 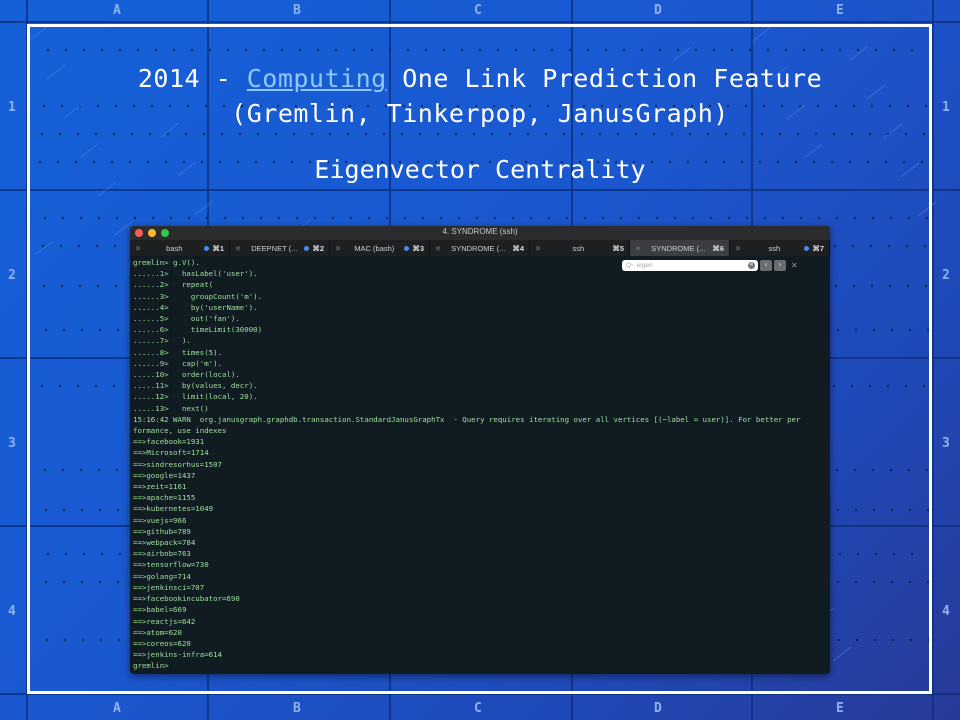 What do you see at coordinates (162, 643) in the screenshot?
I see `terminal-line: ==>coreos=620` at bounding box center [162, 643].